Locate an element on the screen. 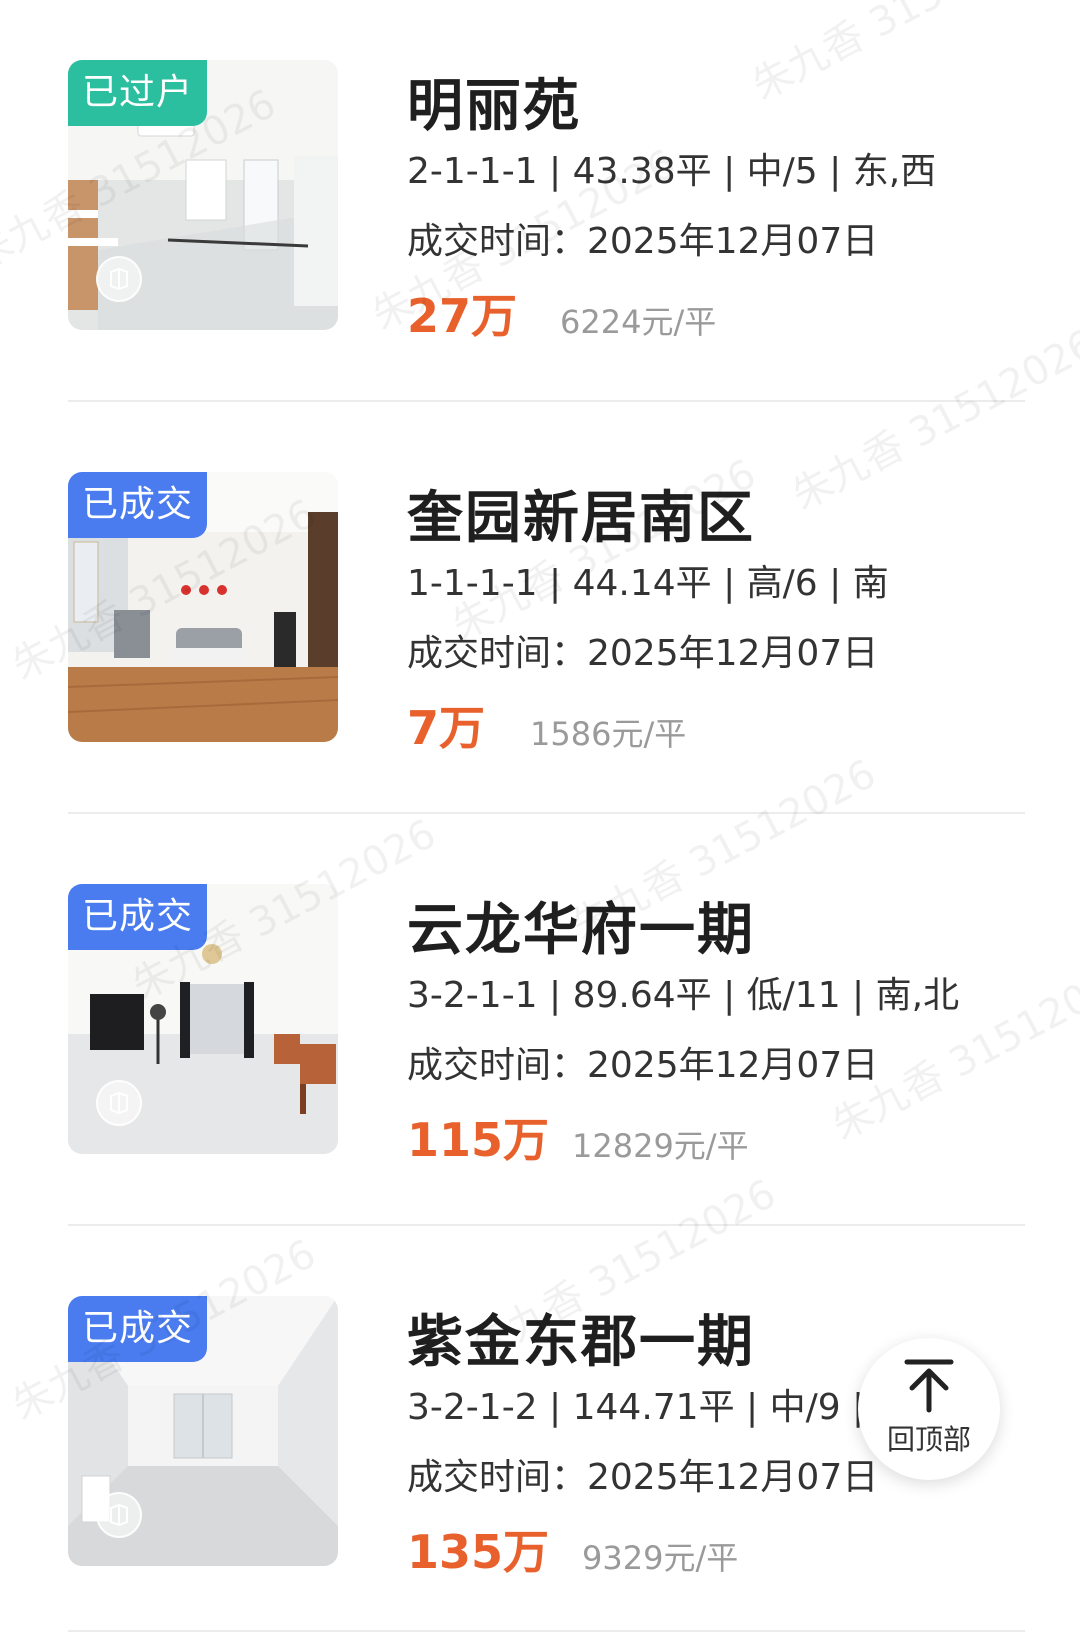  layout-info: 3-2-1-1 | 89.64平 | 低/11 | 南,北 is located at coordinates (683, 995).